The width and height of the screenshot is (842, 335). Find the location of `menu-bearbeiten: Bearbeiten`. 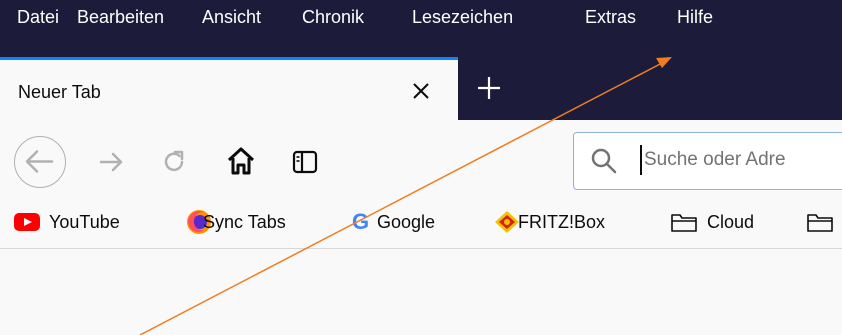

menu-bearbeiten: Bearbeiten is located at coordinates (120, 17).